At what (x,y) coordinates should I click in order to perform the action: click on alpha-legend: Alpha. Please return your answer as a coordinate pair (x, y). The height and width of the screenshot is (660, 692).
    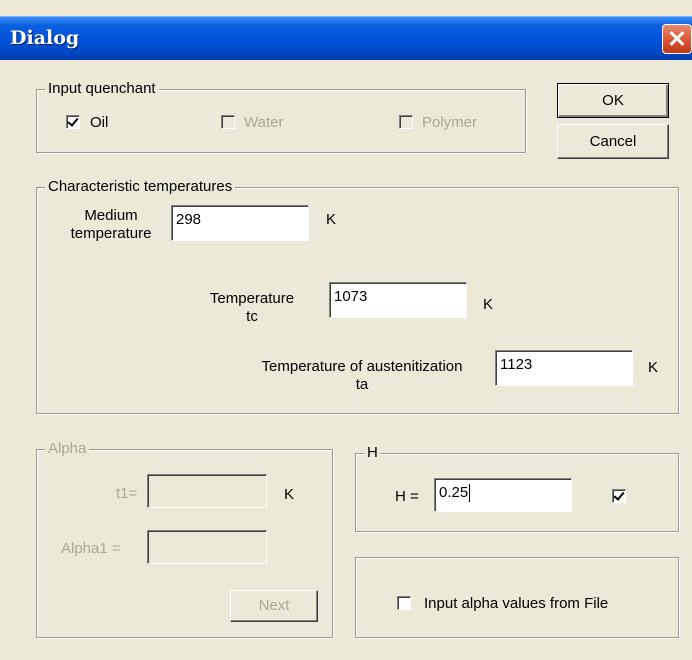
    Looking at the image, I should click on (67, 449).